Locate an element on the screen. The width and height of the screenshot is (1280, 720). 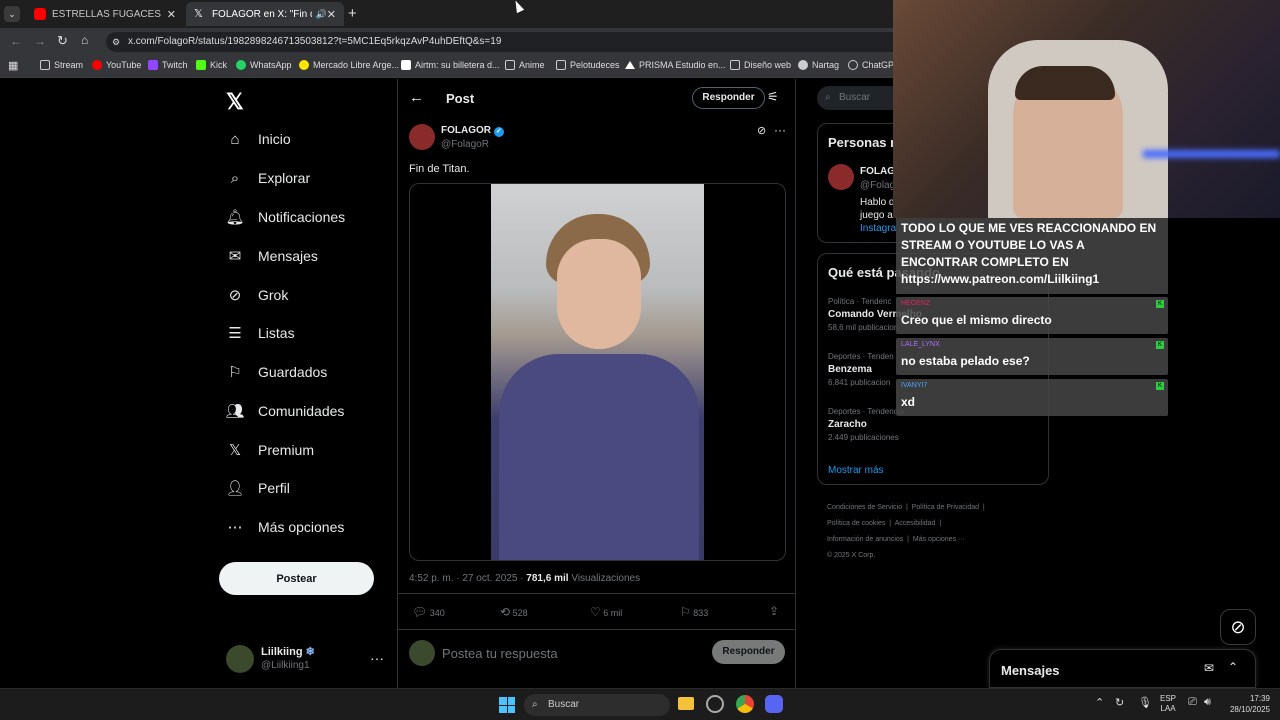
sync-icon: ↻ is located at coordinates (1119, 702).